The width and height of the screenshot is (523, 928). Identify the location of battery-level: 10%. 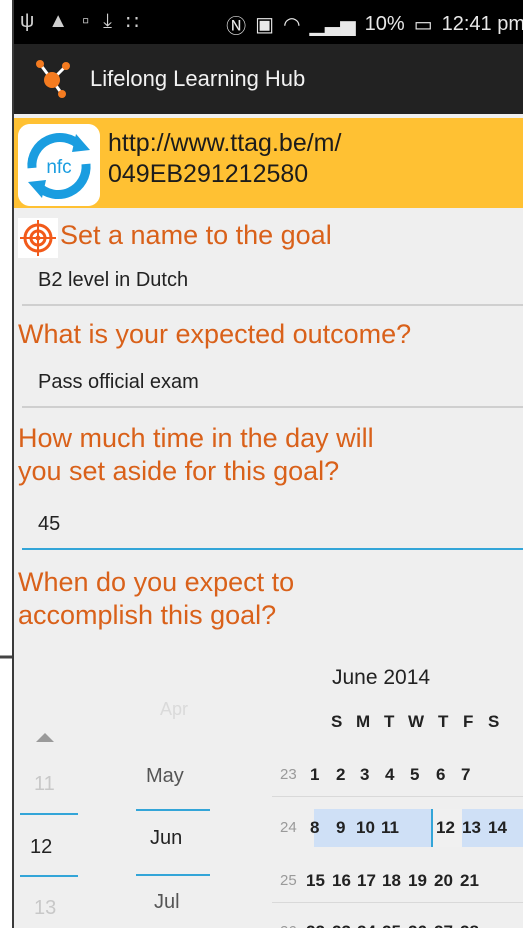
(384, 24).